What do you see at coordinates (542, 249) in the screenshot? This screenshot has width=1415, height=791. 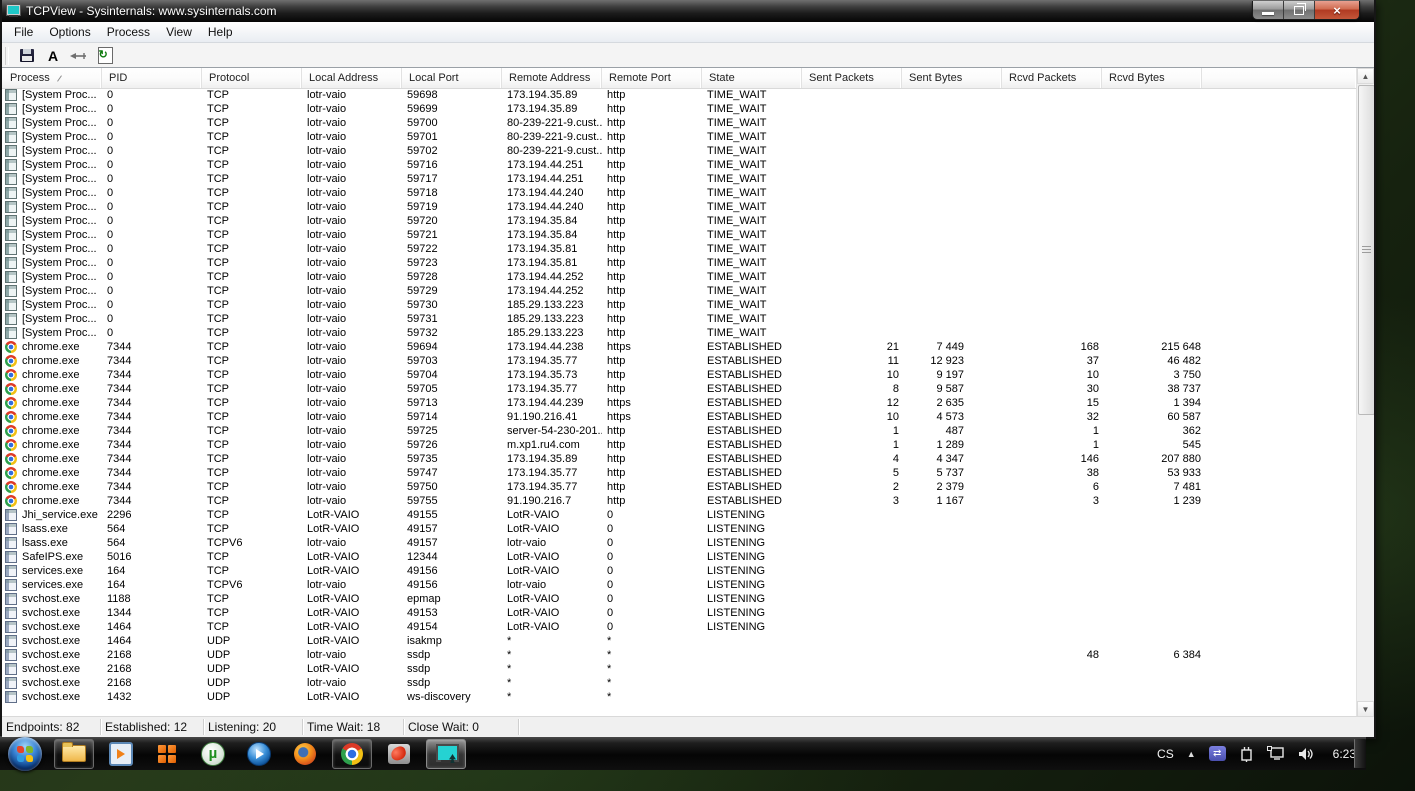 I see `cell-remote-address: 173.194.35.81` at bounding box center [542, 249].